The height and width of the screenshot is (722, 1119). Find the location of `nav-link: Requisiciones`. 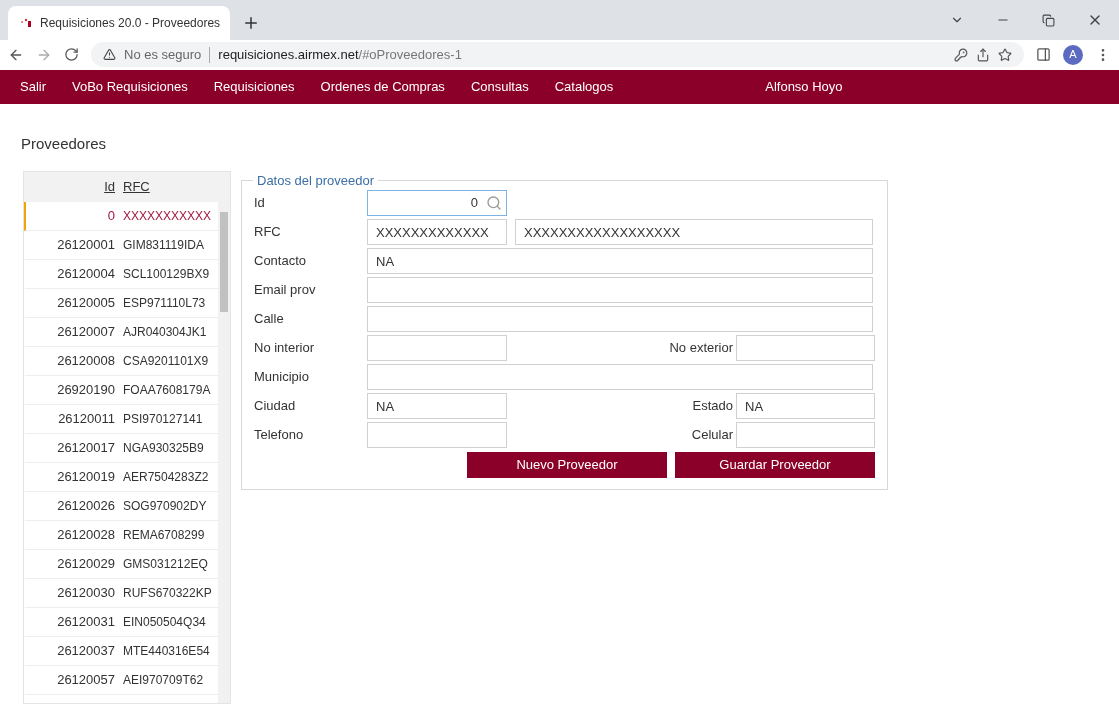

nav-link: Requisiciones is located at coordinates (254, 87).